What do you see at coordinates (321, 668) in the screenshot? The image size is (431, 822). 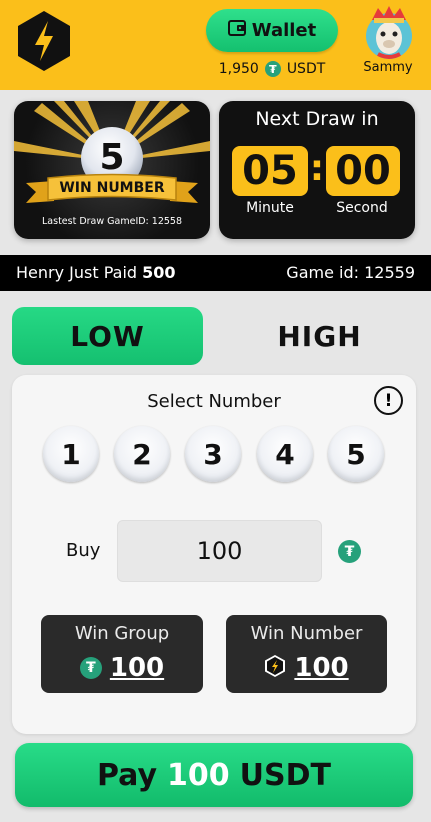 I see `win-number-amount: 100` at bounding box center [321, 668].